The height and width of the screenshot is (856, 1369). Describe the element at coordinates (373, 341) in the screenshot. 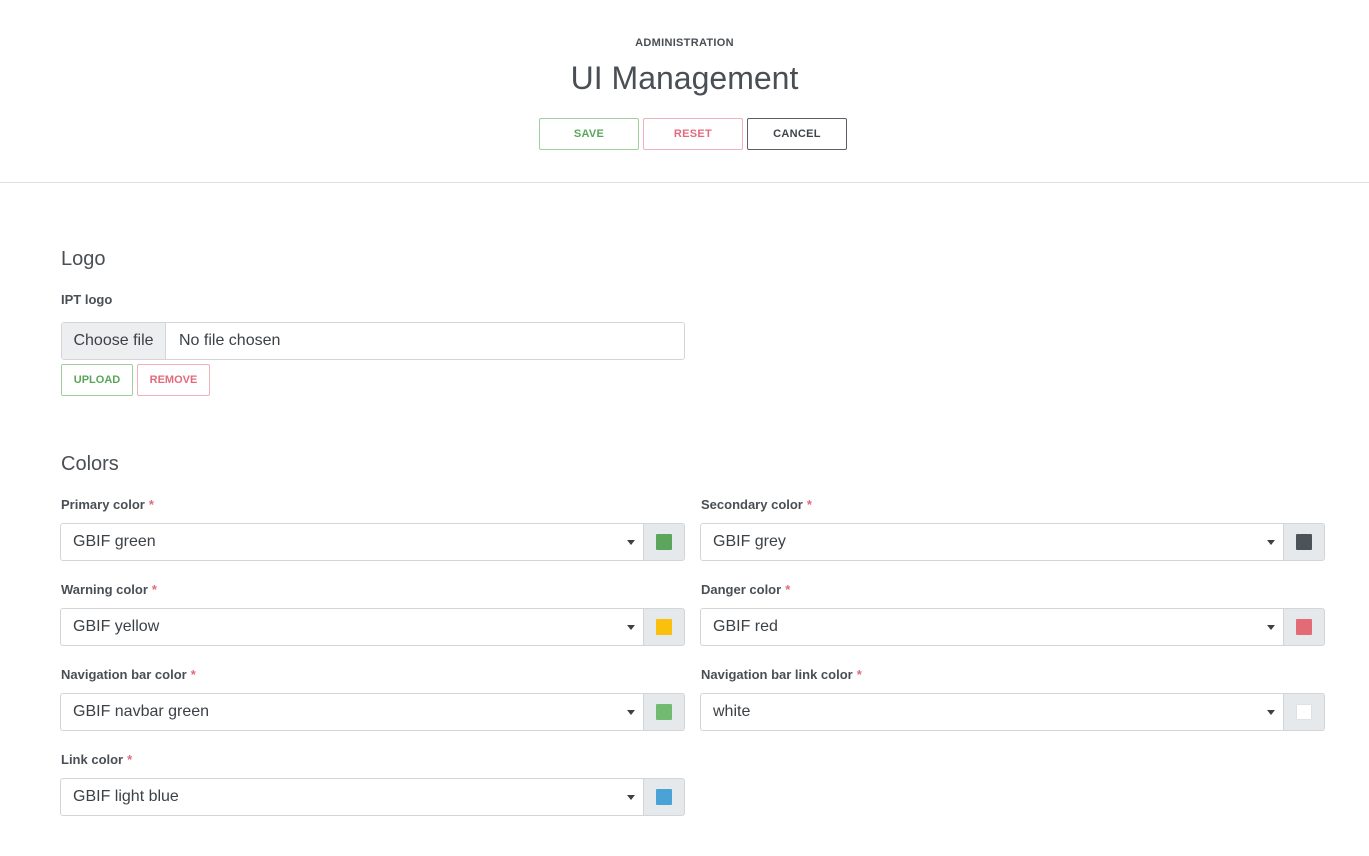

I see `logo-file-input: Choose file No file chosen` at that location.